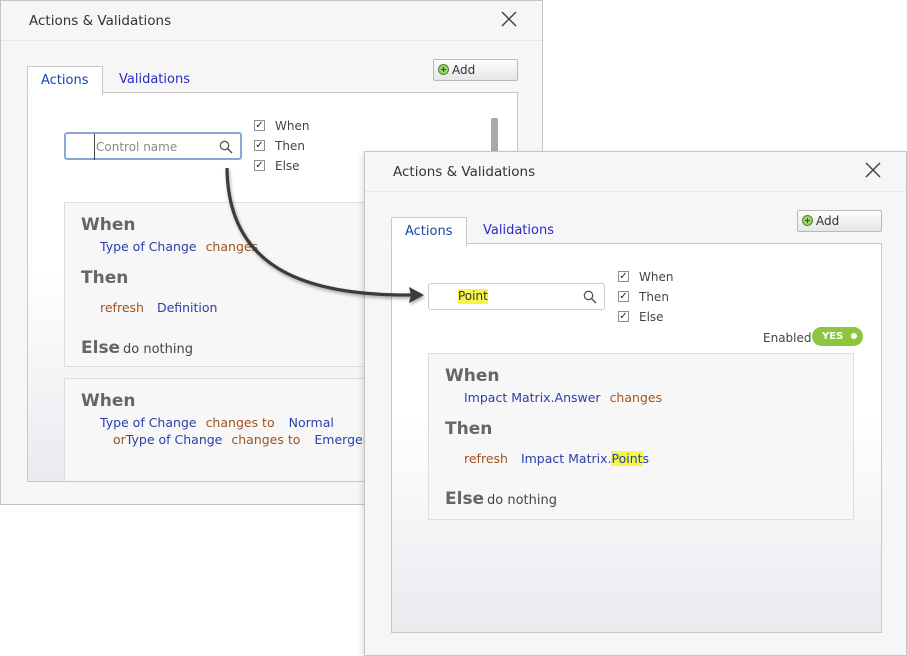 This screenshot has height=656, width=907. Describe the element at coordinates (854, 336) in the screenshot. I see `toggle-knob` at that location.